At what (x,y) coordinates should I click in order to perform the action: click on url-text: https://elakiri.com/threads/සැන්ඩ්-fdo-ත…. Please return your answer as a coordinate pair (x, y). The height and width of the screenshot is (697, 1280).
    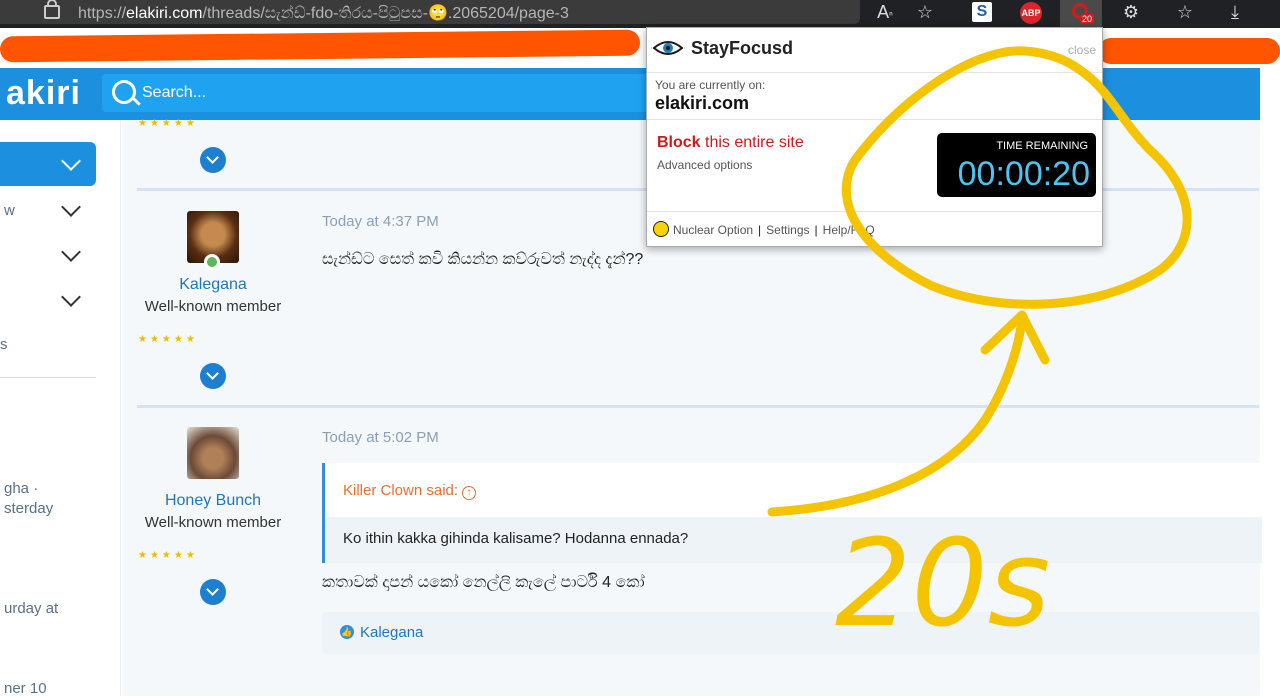
    Looking at the image, I should click on (323, 13).